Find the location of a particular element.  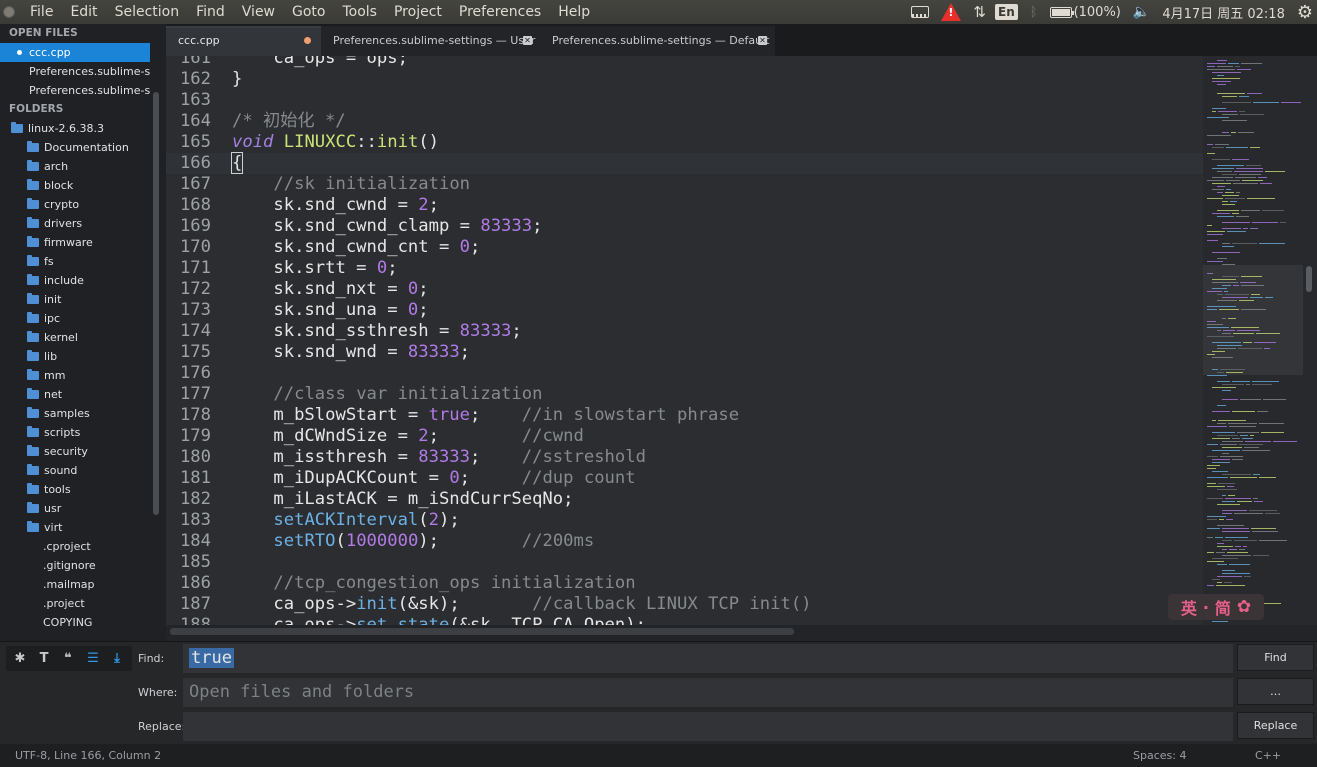

code-line: 186 //tcp_congestion_ops initialization is located at coordinates (684, 583).